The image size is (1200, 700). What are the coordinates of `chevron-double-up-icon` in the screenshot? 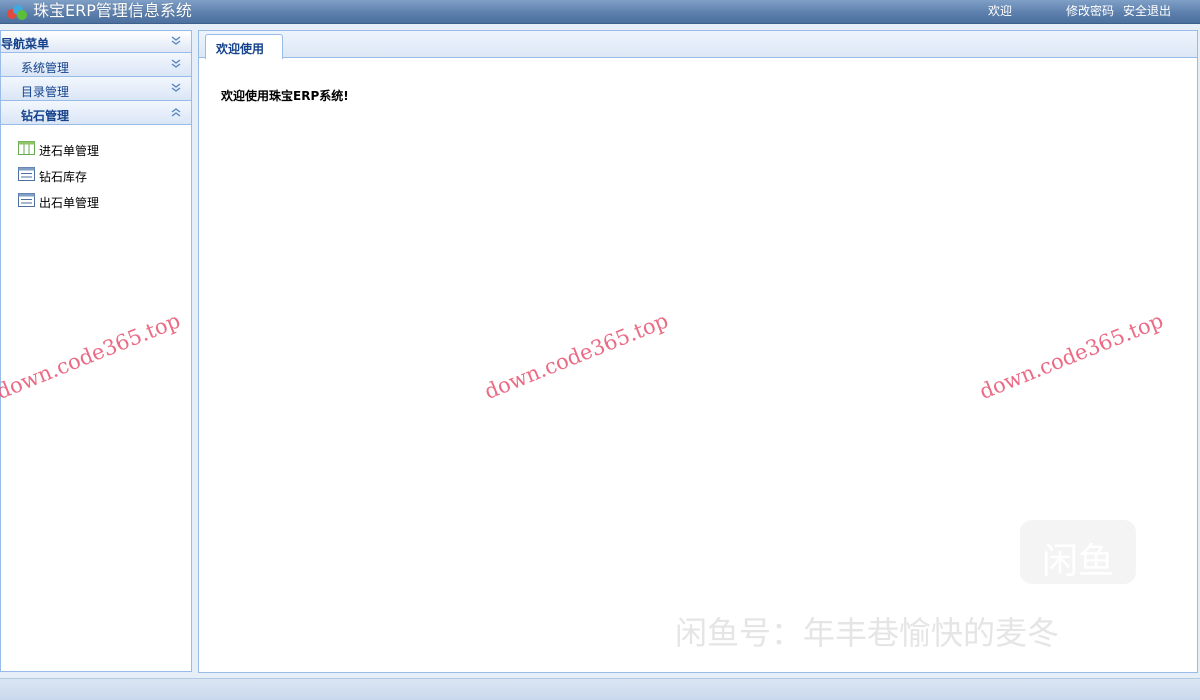 It's located at (176, 112).